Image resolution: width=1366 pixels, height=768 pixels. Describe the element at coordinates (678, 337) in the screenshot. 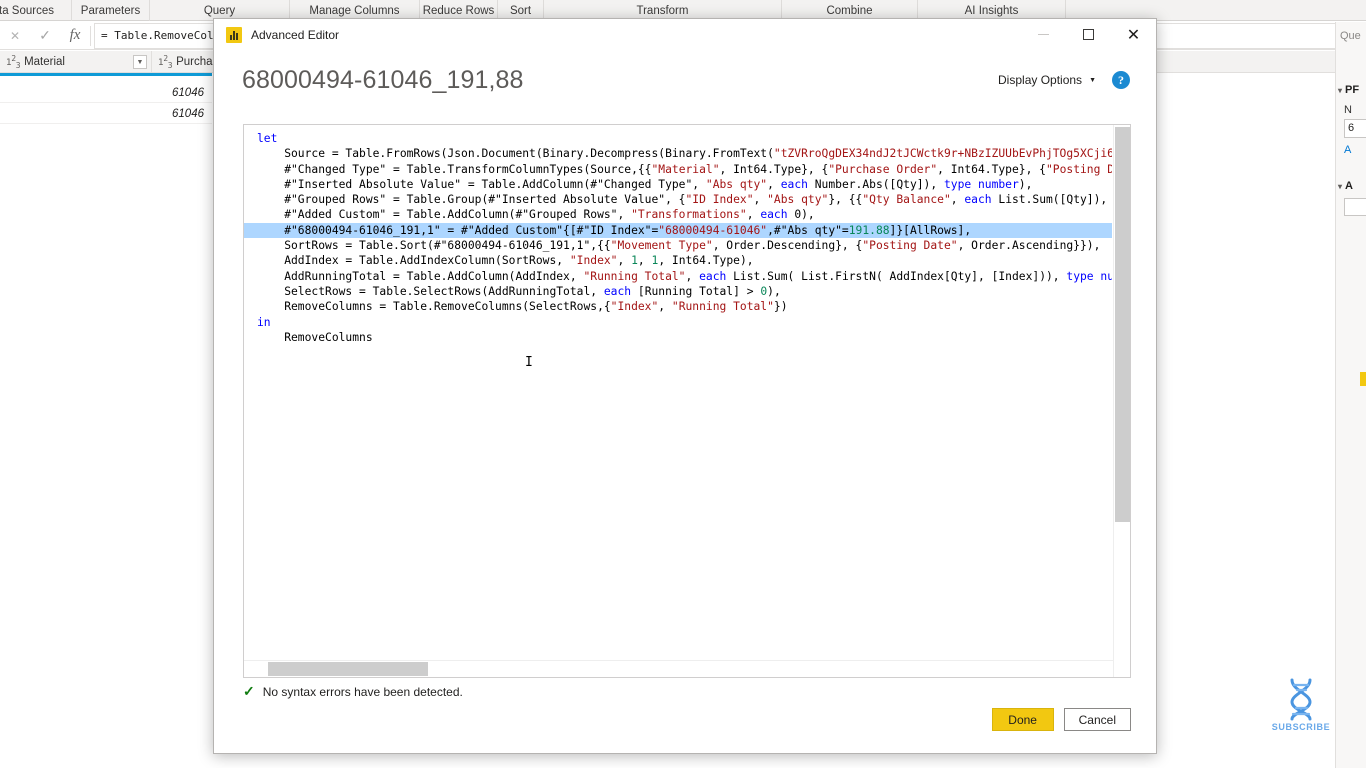

I see `code-line: RemoveColumns` at that location.